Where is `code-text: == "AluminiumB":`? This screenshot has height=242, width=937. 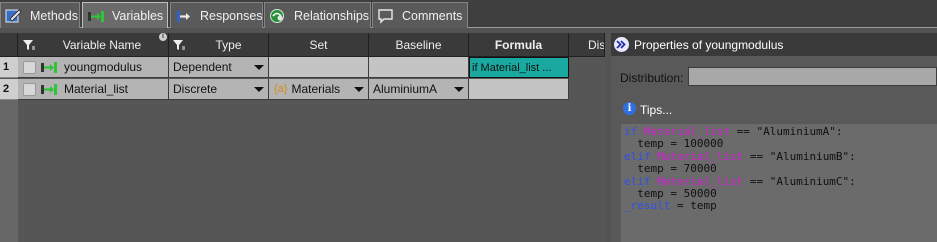
code-text: == "AluminiumB": is located at coordinates (799, 156).